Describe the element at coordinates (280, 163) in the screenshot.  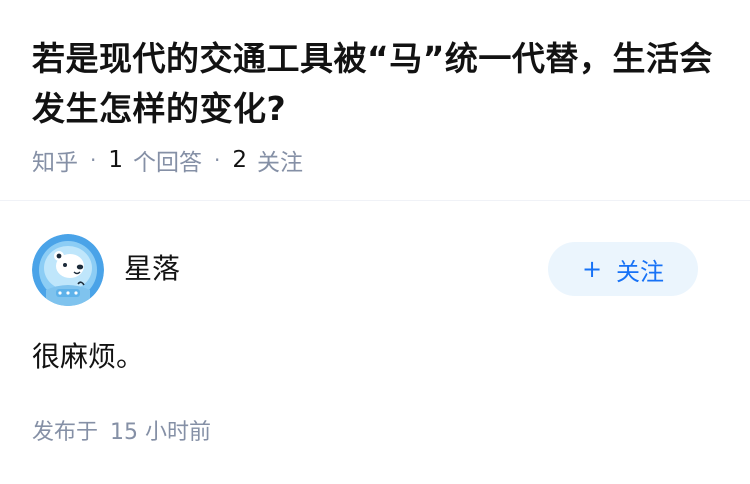
I see `followers-label: 关注` at that location.